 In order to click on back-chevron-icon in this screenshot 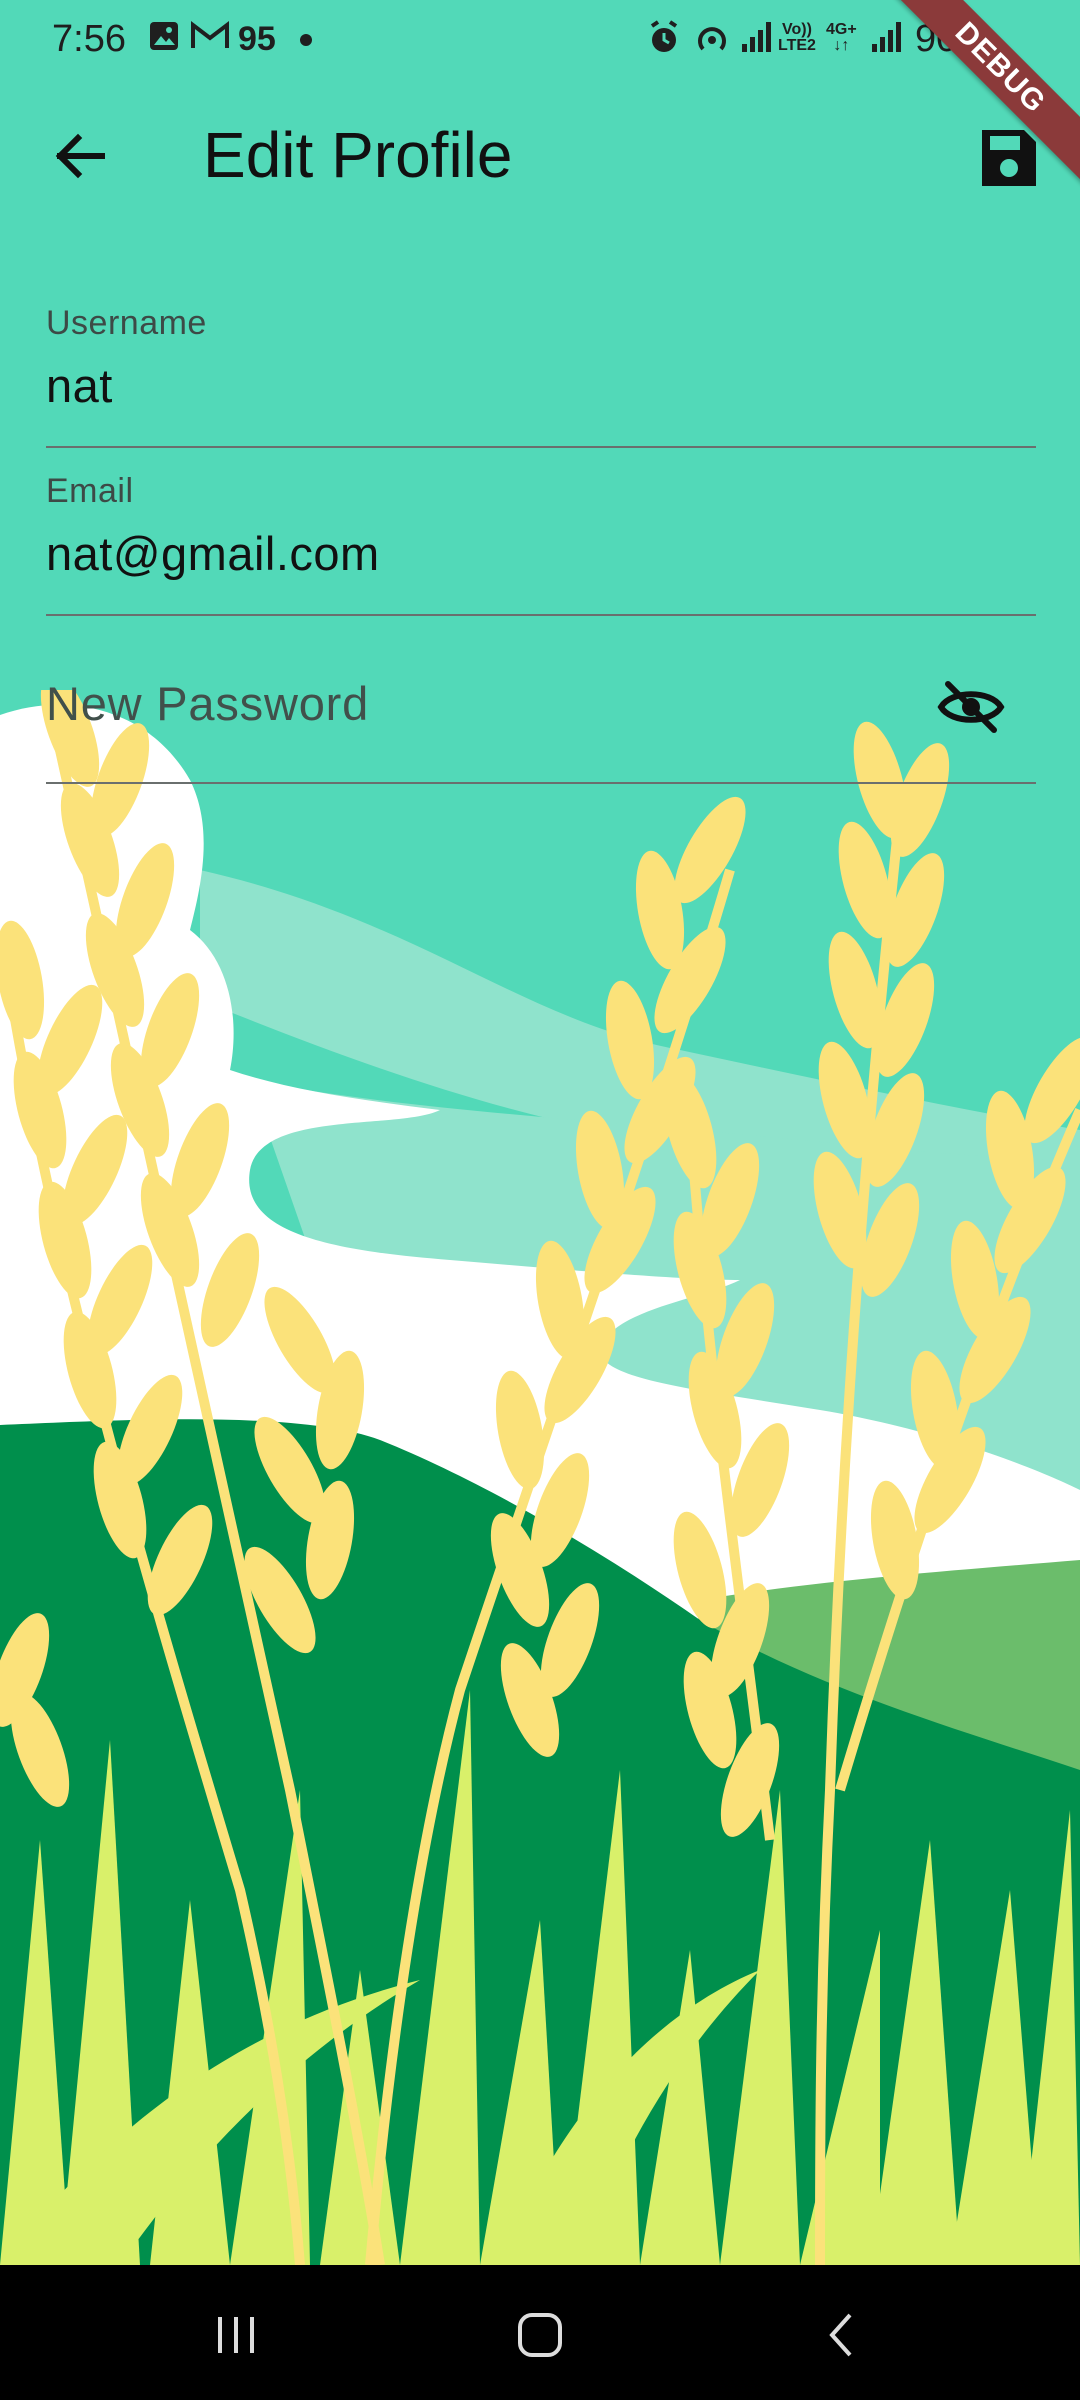, I will do `click(840, 2335)`.